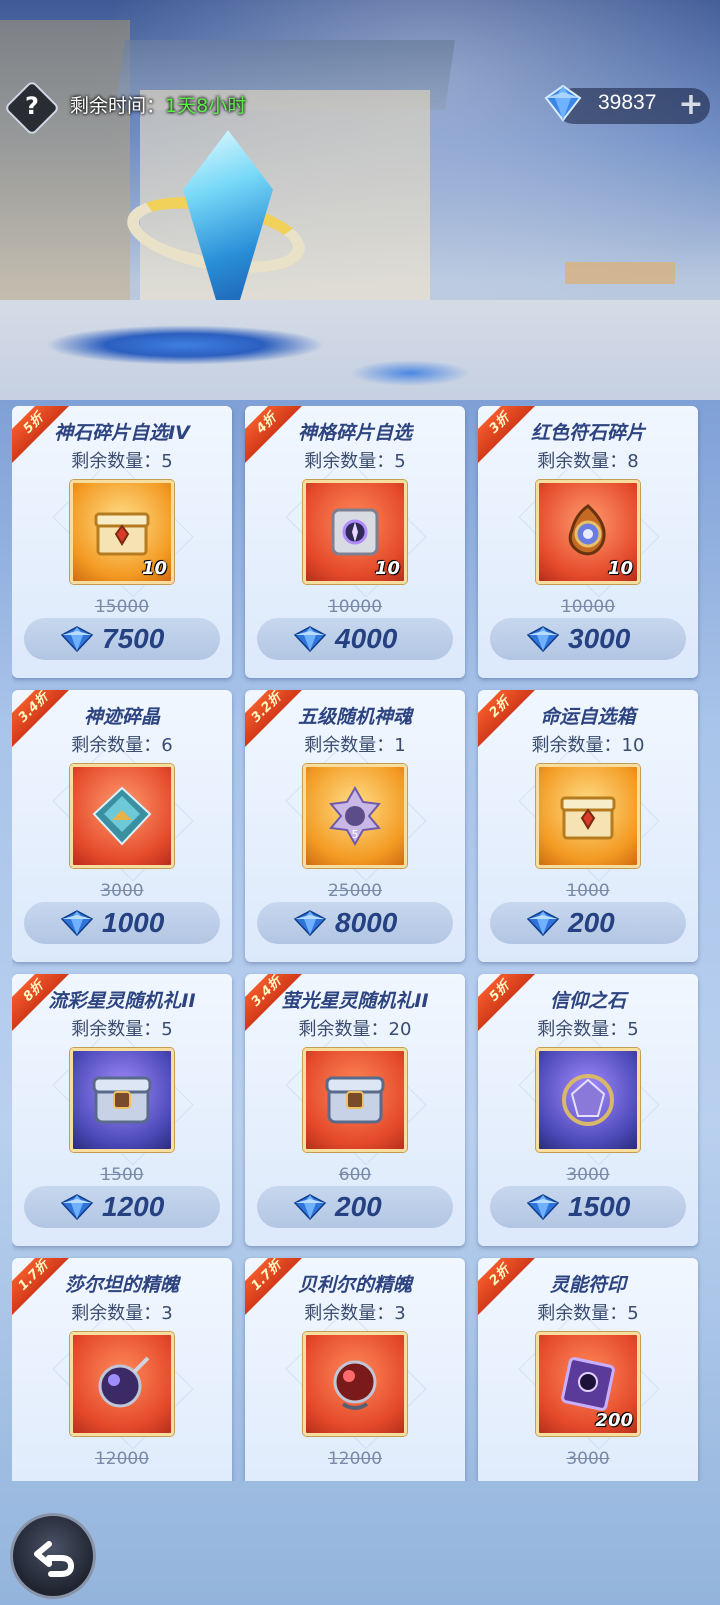 This screenshot has width=720, height=1605. Describe the element at coordinates (206, 106) in the screenshot. I see `timer-value: 1天8小时` at that location.